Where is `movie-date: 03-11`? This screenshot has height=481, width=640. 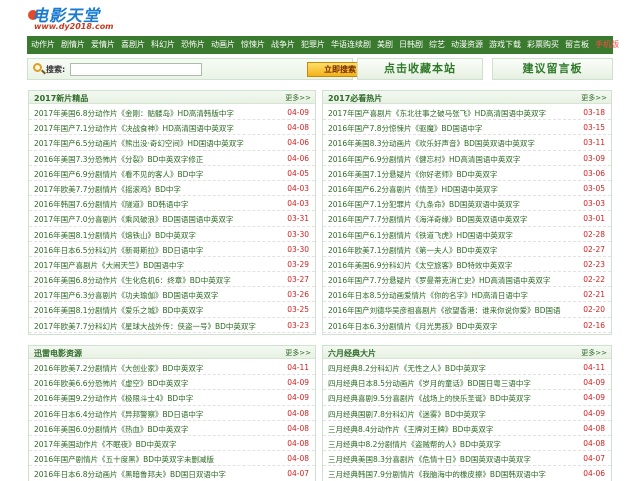 movie-date: 03-11 is located at coordinates (594, 143).